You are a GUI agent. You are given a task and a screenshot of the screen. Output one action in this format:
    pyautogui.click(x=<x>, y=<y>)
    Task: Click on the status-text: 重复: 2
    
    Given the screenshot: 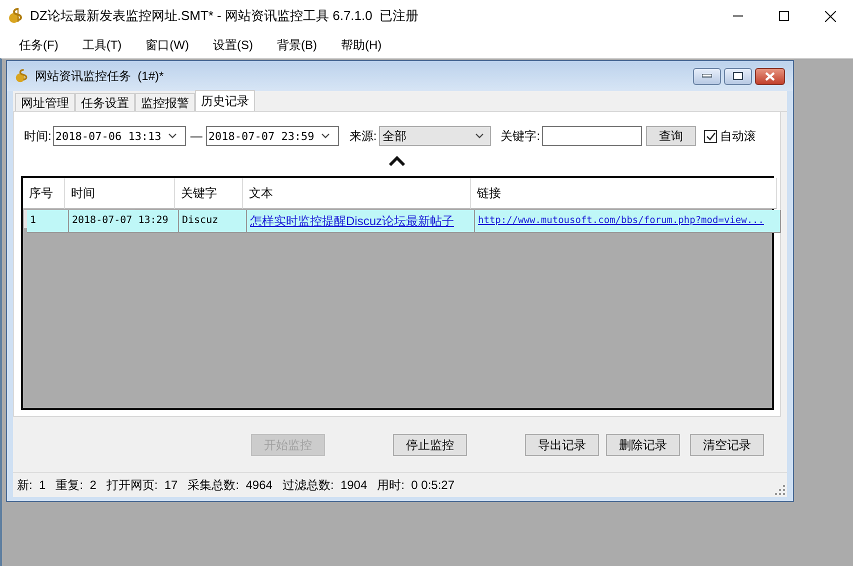 What is the action you would take?
    pyautogui.click(x=76, y=485)
    